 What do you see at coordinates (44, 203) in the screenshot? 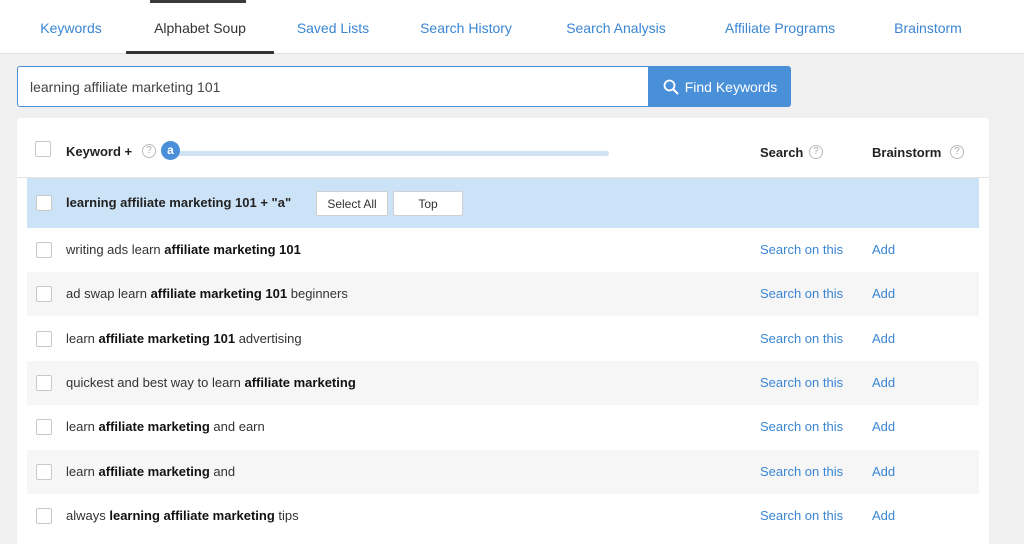
I see `group-checkbox` at bounding box center [44, 203].